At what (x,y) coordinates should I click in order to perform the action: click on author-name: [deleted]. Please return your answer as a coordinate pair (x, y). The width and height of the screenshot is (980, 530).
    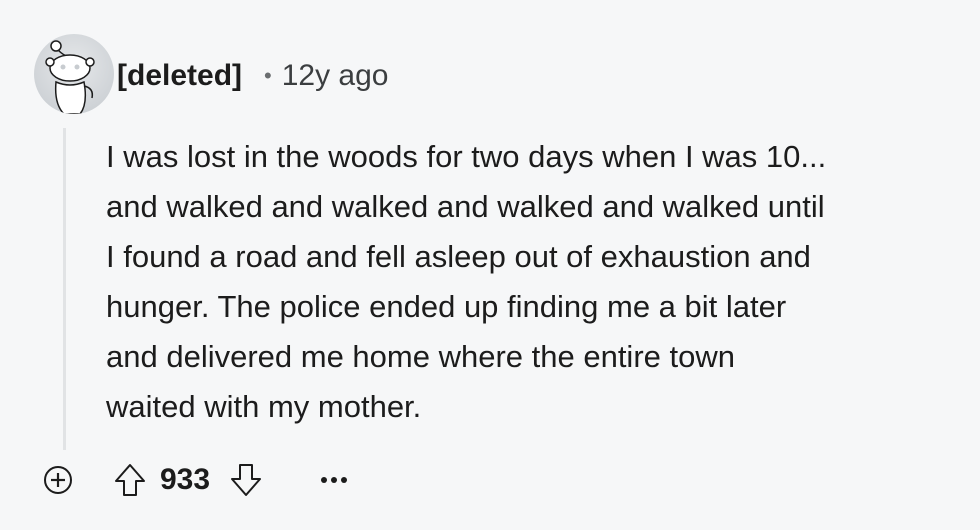
    Looking at the image, I should click on (179, 76).